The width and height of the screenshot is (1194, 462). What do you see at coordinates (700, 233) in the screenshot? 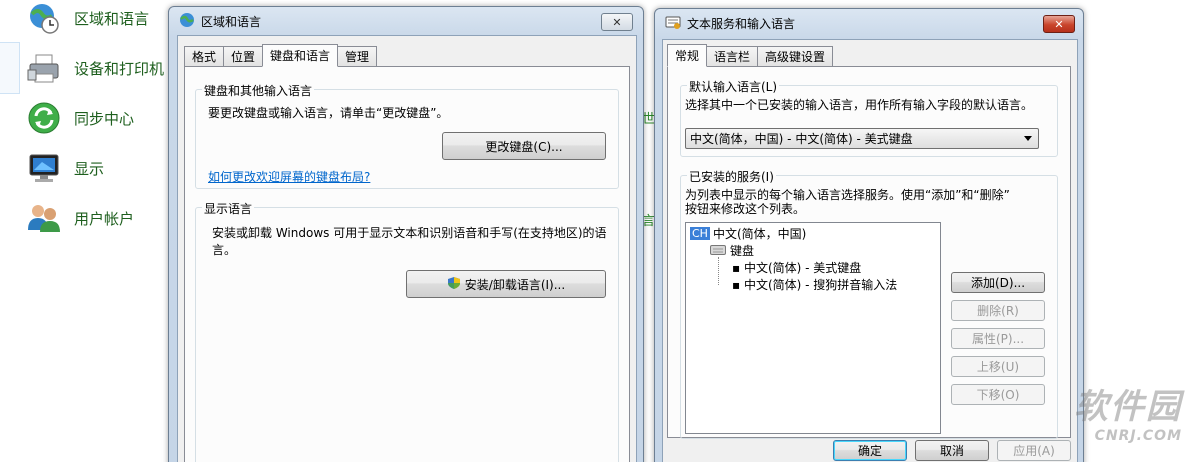
I see `language-badge: CH` at bounding box center [700, 233].